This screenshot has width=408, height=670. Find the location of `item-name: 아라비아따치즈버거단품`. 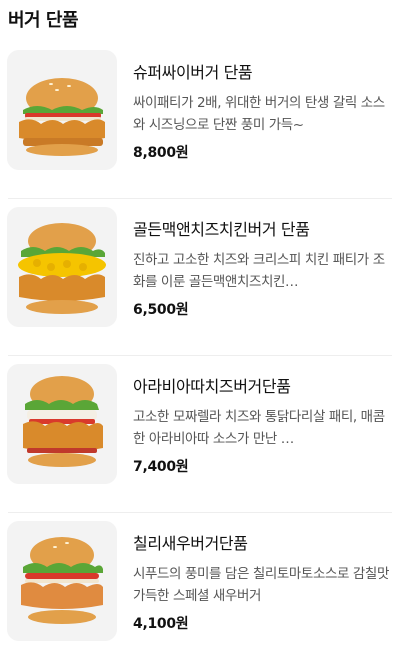

item-name: 아라비아따치즈버거단품 is located at coordinates (212, 386).